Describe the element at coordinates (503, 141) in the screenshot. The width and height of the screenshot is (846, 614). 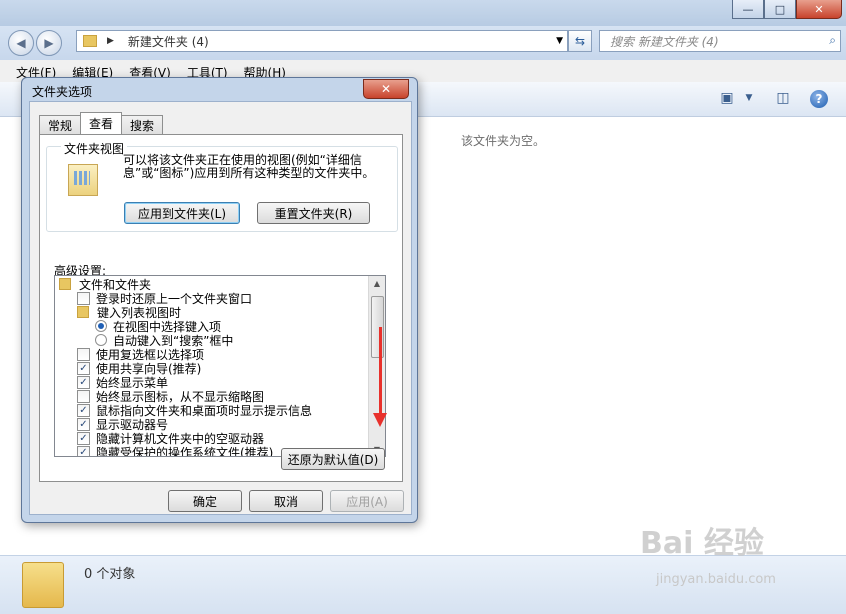
I see `empty-folder-message: 该文件夹为空。` at that location.